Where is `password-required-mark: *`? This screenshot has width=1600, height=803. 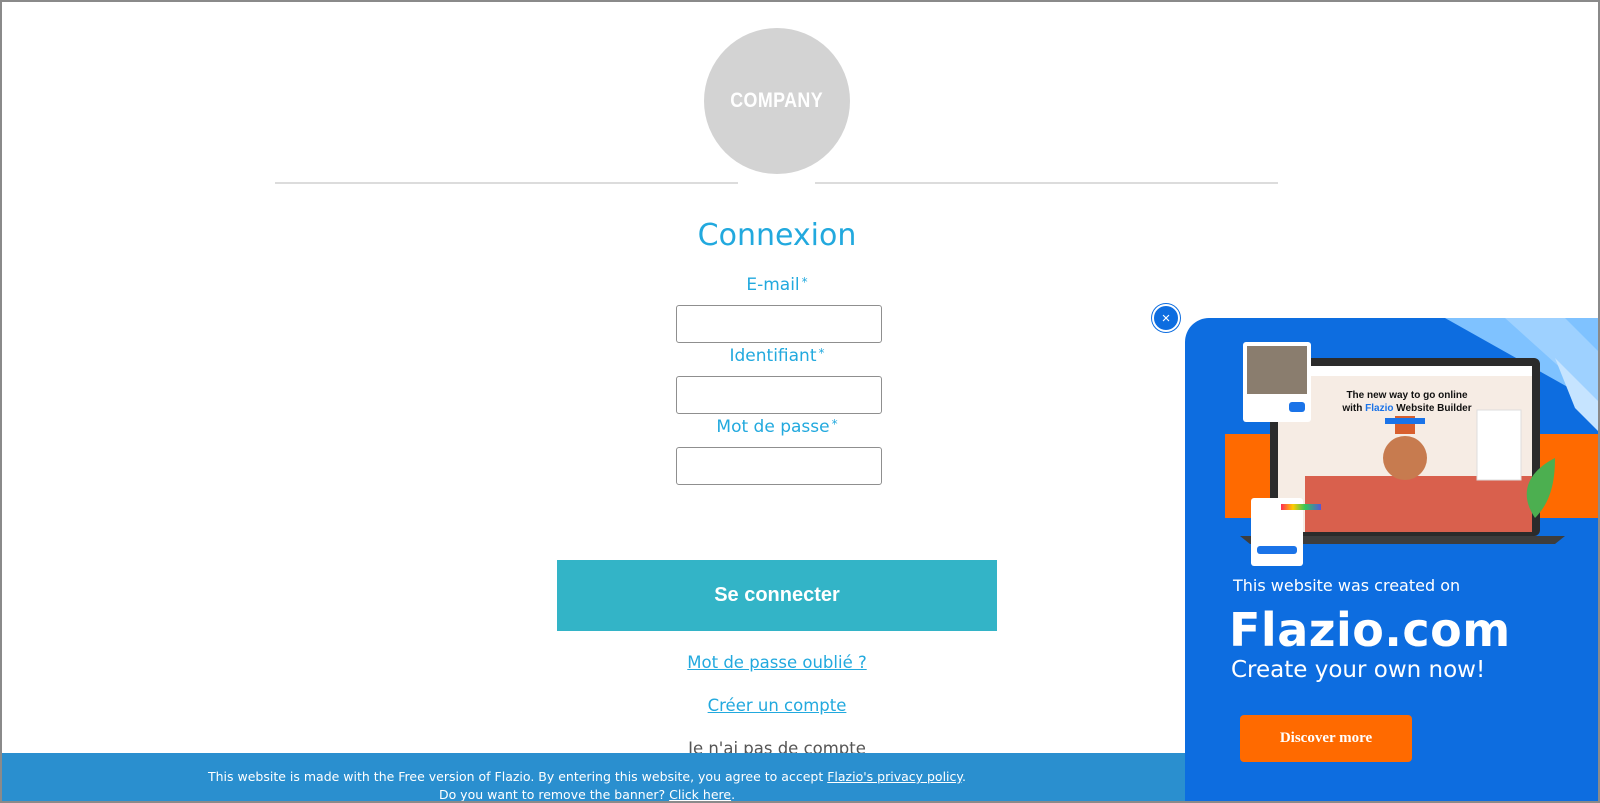
password-required-mark: * is located at coordinates (834, 424).